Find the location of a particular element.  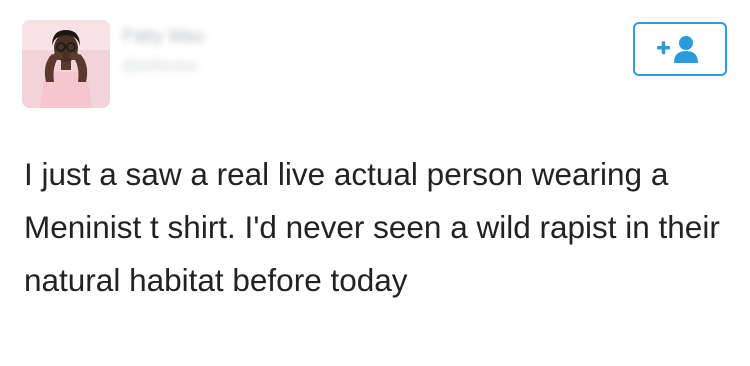

avatar-photo is located at coordinates (66, 64).